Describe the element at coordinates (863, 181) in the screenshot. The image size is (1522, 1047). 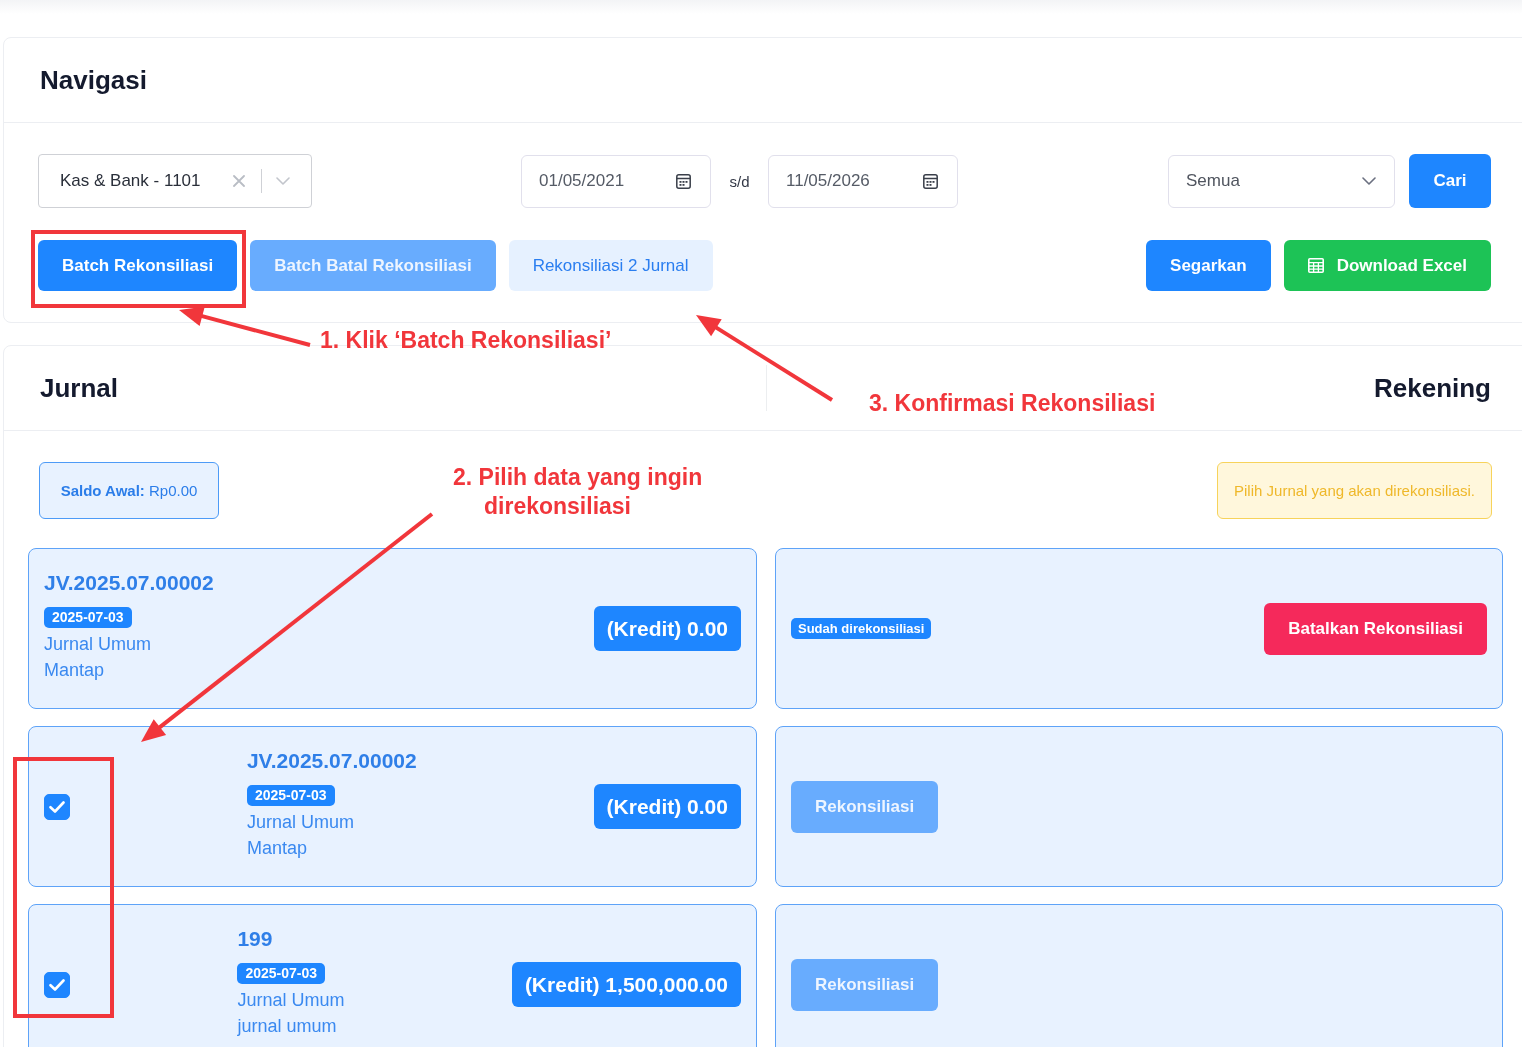
I see `date-field: 11/05/2026` at that location.